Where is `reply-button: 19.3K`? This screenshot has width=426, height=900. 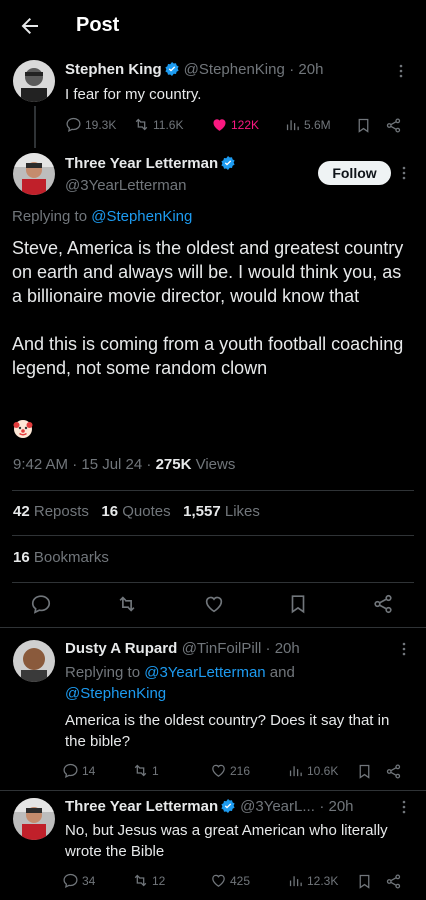
reply-button: 19.3K is located at coordinates (90, 124).